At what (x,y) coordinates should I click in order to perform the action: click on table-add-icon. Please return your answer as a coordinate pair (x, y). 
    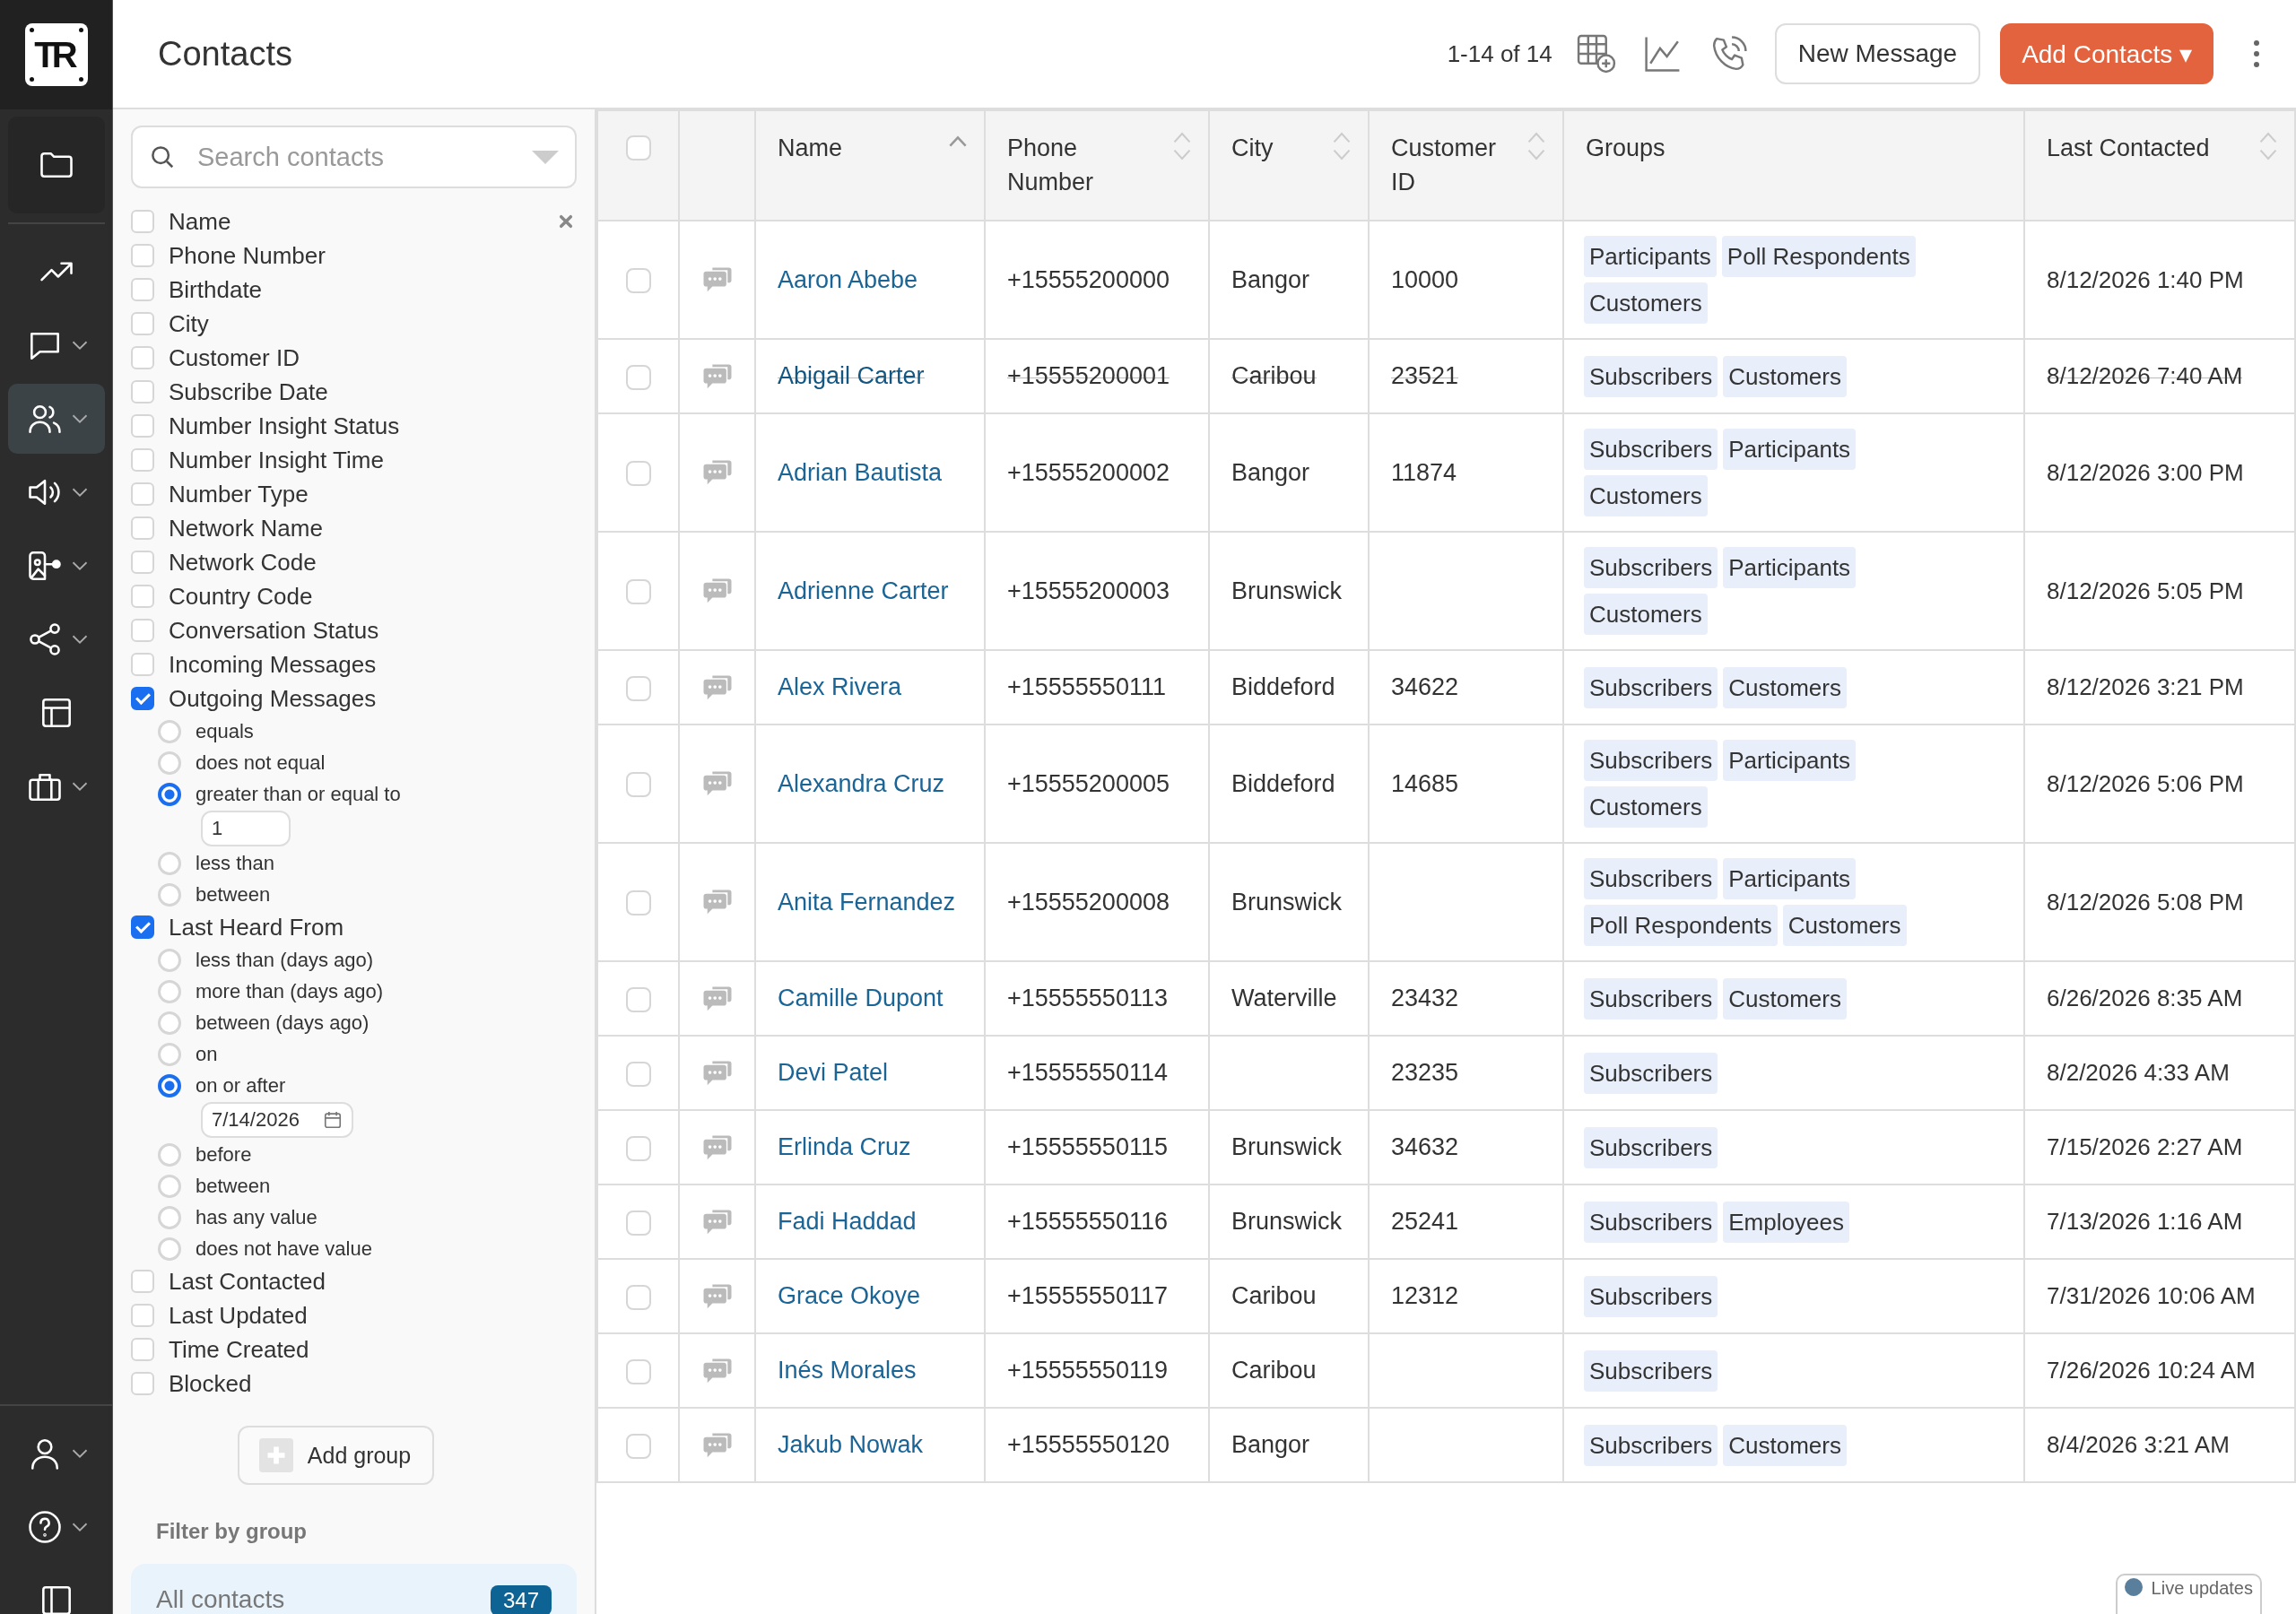
    Looking at the image, I should click on (1596, 53).